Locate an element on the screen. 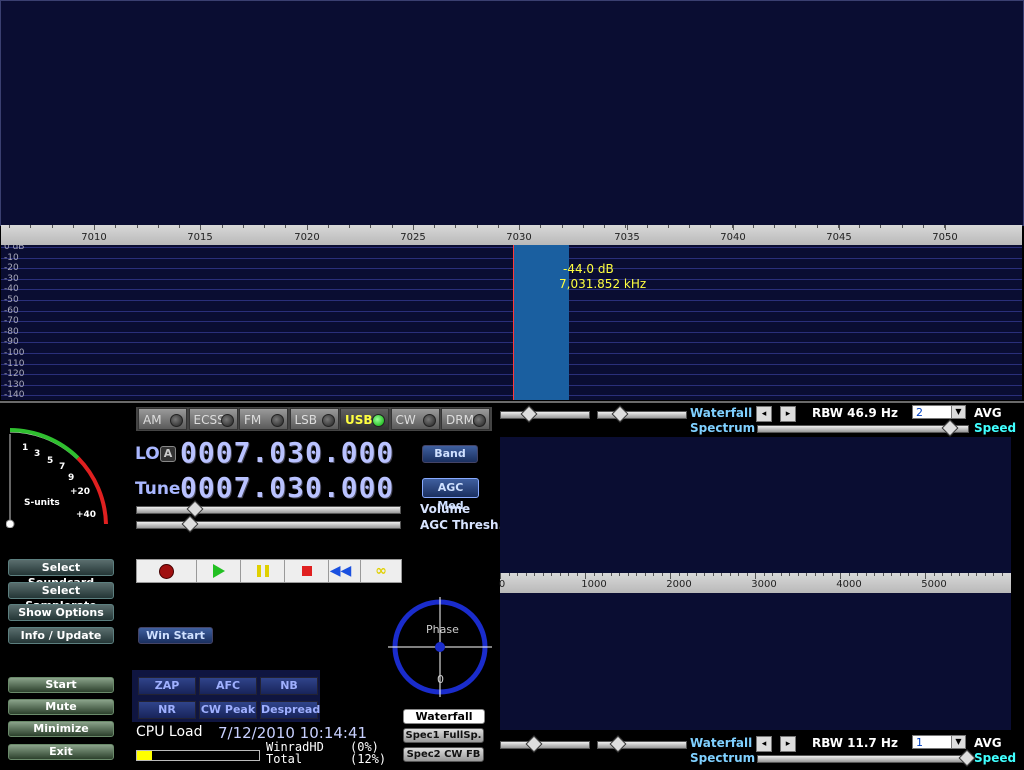 Image resolution: width=1024 pixels, height=770 pixels. lo-lock-badge: A is located at coordinates (168, 454).